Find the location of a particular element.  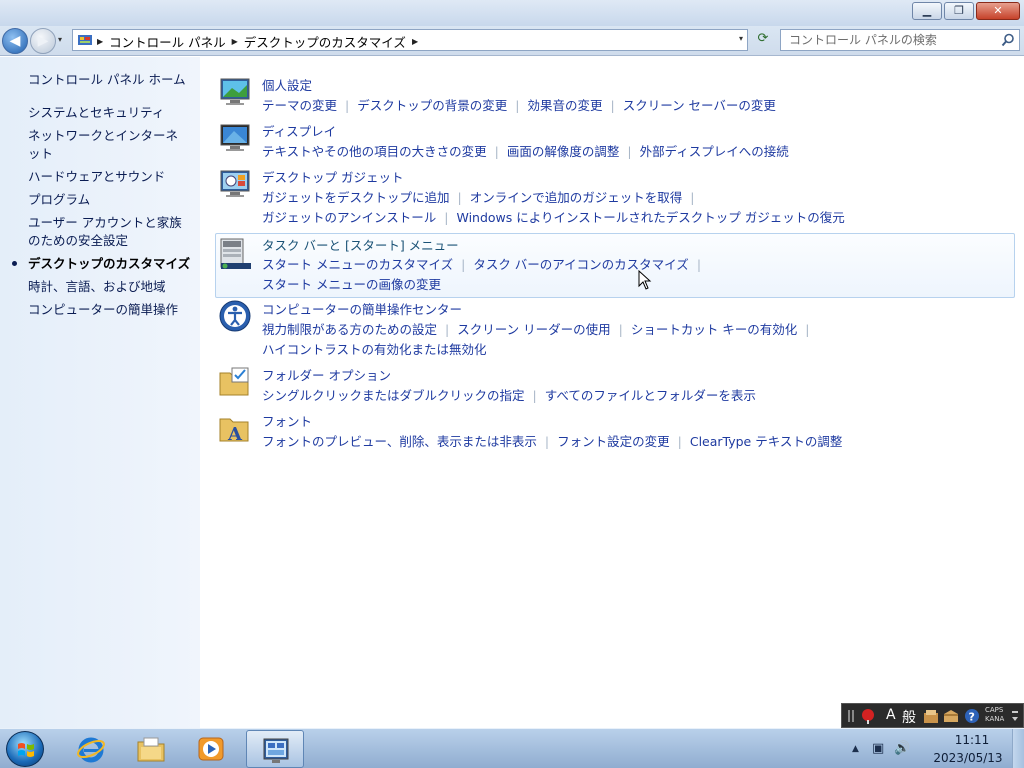

sidebar-item-network: ネットワークとインターネット is located at coordinates (109, 145).